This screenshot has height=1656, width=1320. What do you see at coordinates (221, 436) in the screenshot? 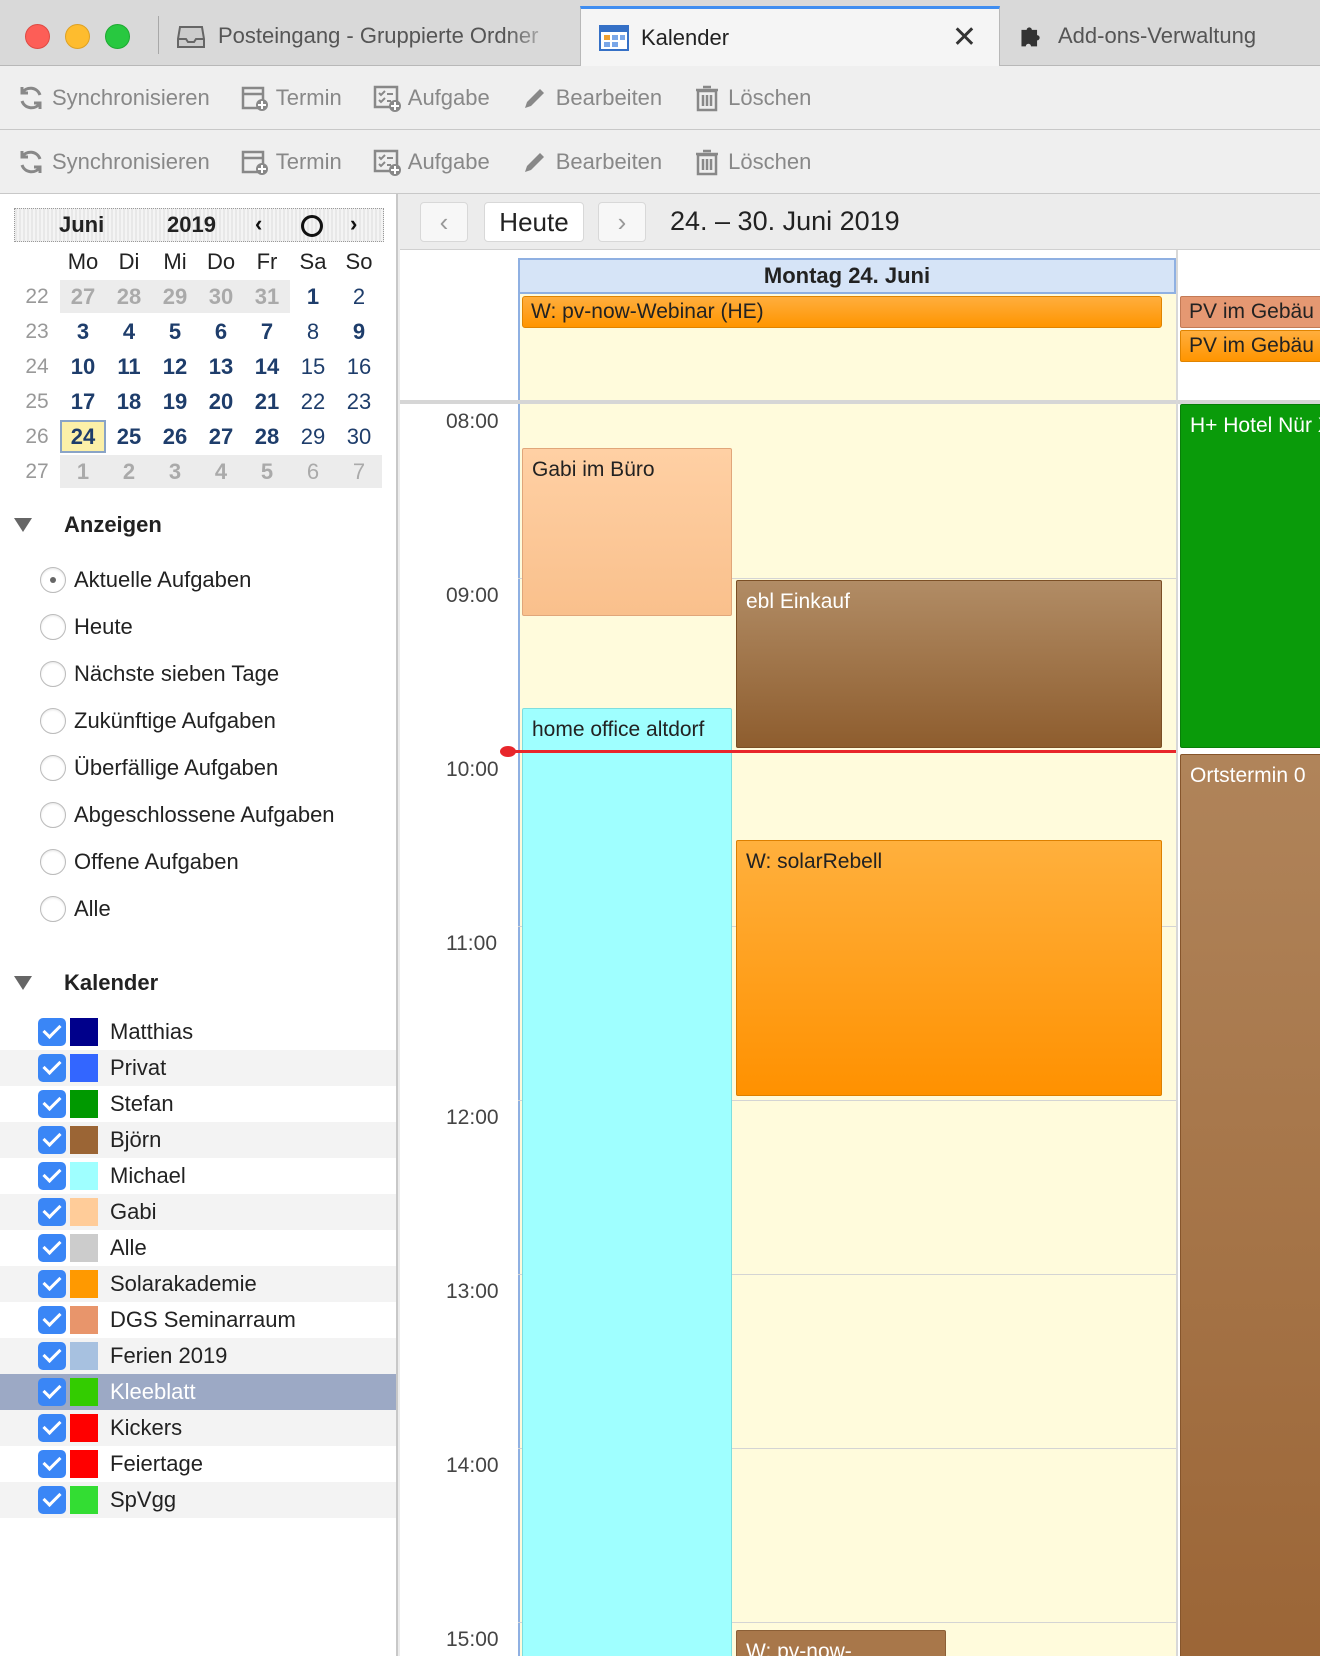
I see `day-cell: 27` at bounding box center [221, 436].